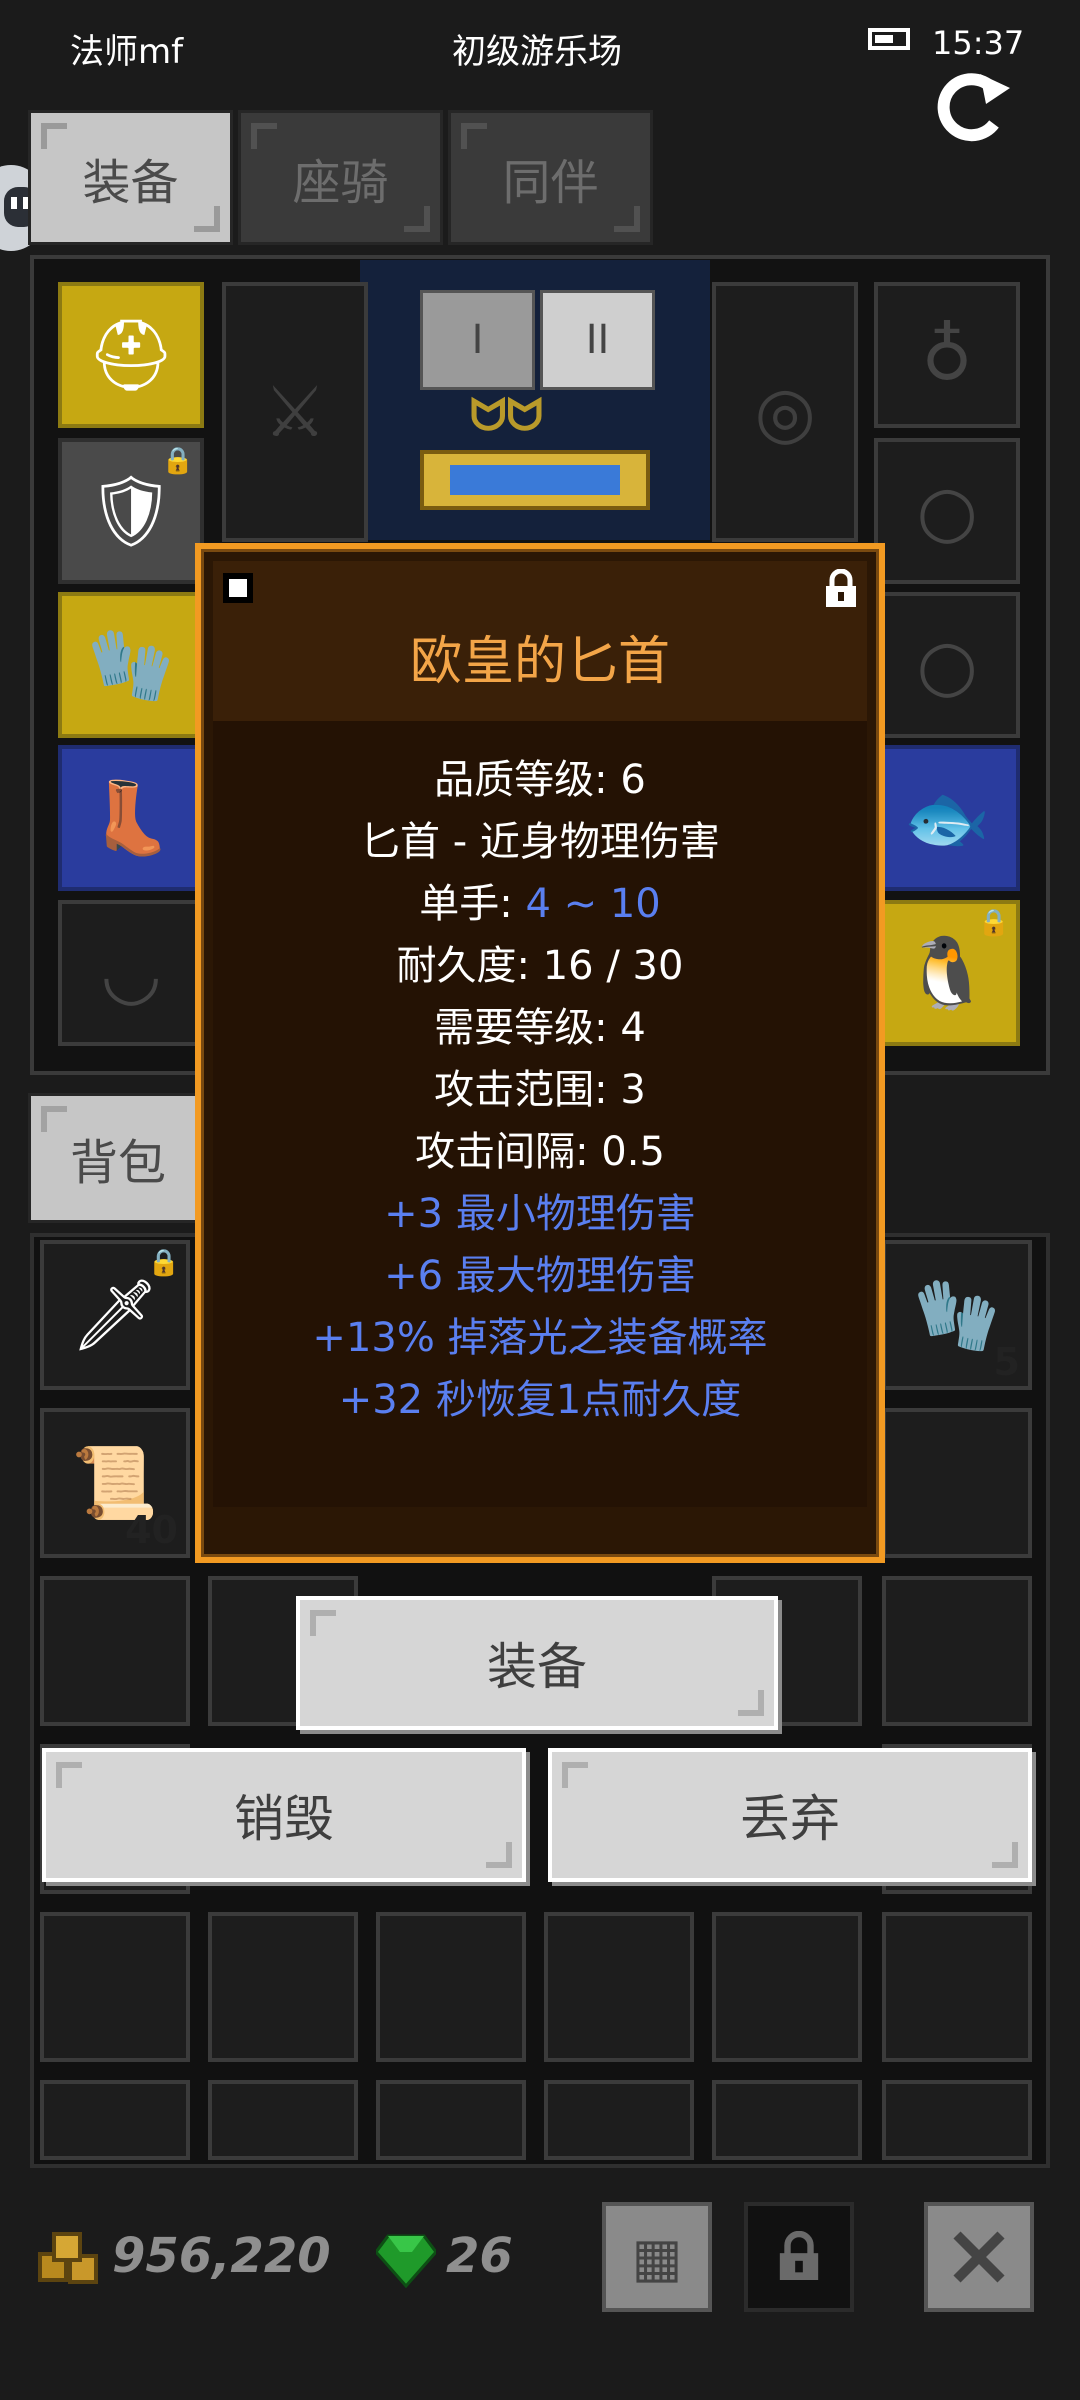  What do you see at coordinates (151, 1530) in the screenshot?
I see `stack-count: 40` at bounding box center [151, 1530].